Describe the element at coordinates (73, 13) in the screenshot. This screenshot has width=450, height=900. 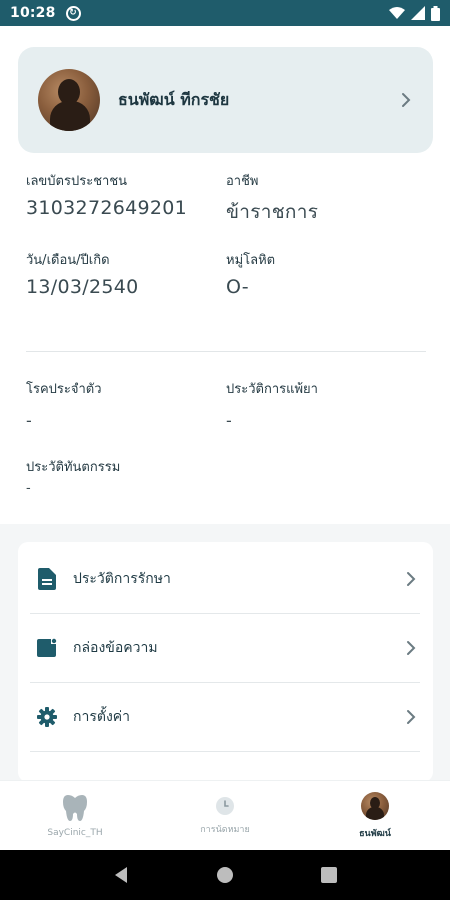
I see `sync-icon: ↻` at that location.